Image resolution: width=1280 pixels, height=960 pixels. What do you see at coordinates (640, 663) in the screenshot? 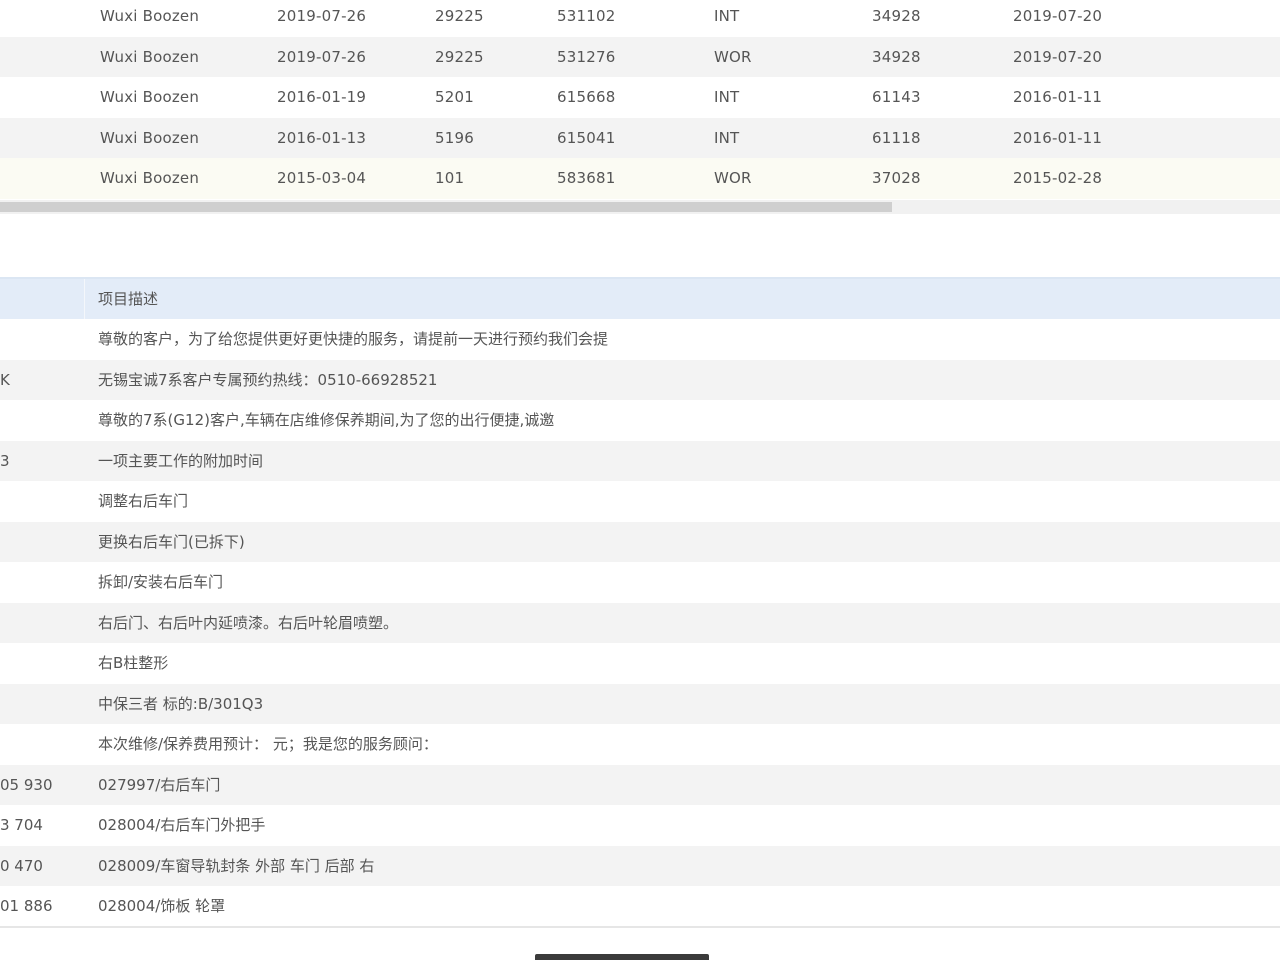
I see `table-row: 右B柱整形` at bounding box center [640, 663].